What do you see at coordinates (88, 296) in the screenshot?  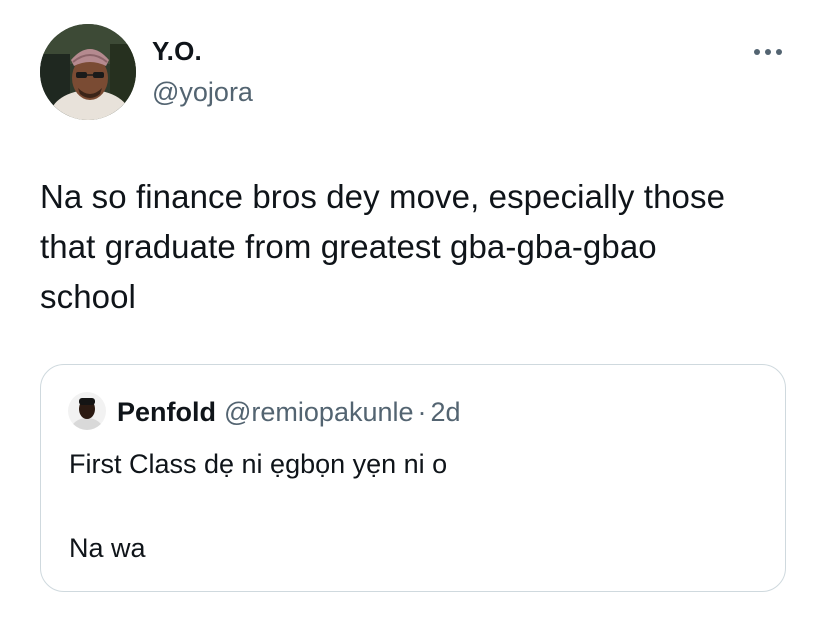 I see `tweet-text-line: school` at bounding box center [88, 296].